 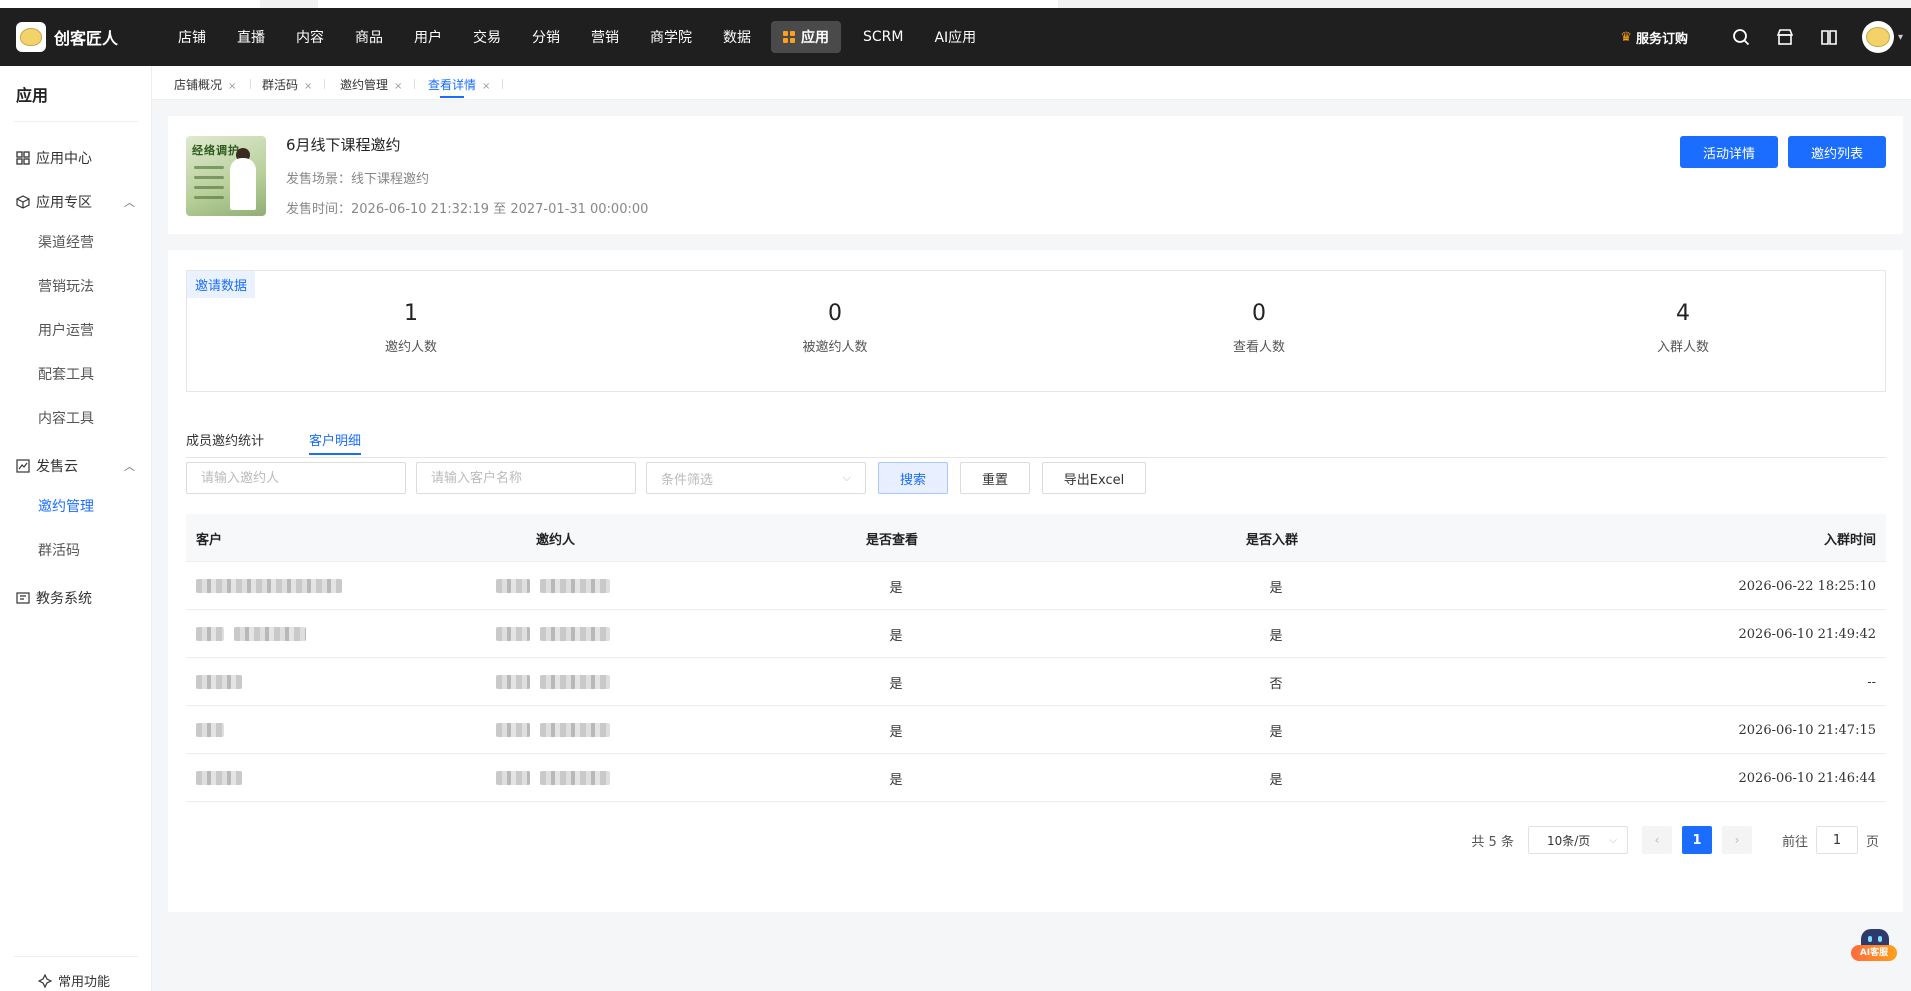 I want to click on table-row: 是 是 2026-06-10 21:46:44, so click(x=1036, y=778).